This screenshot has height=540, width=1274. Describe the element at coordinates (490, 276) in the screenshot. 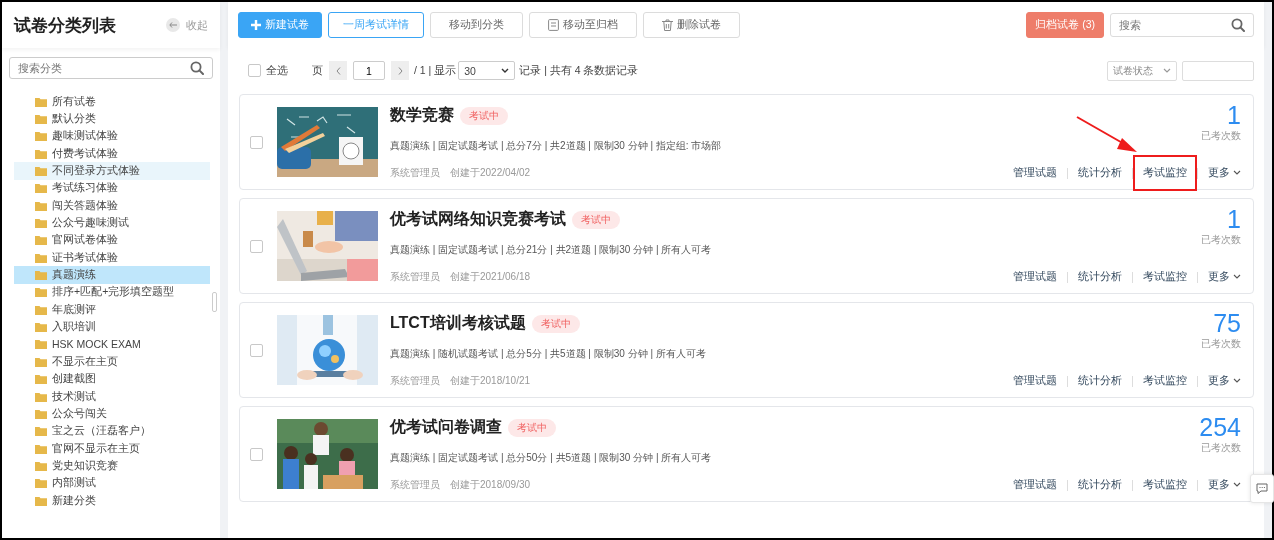

I see `created-date: 创建于2021/06/18` at that location.